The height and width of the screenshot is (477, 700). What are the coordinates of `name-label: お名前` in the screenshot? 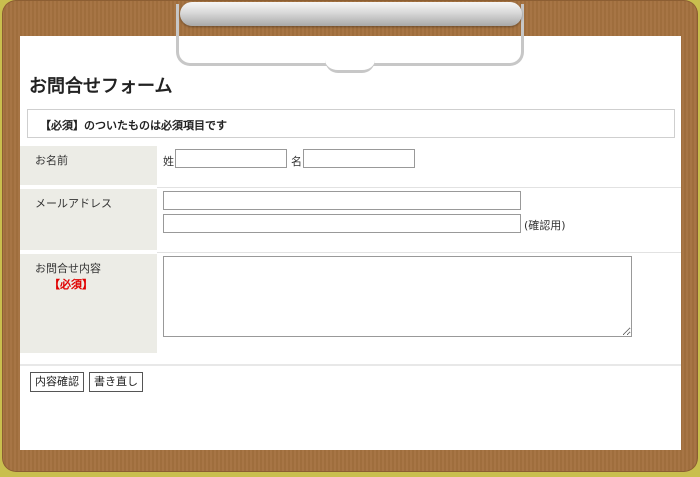 It's located at (88, 165).